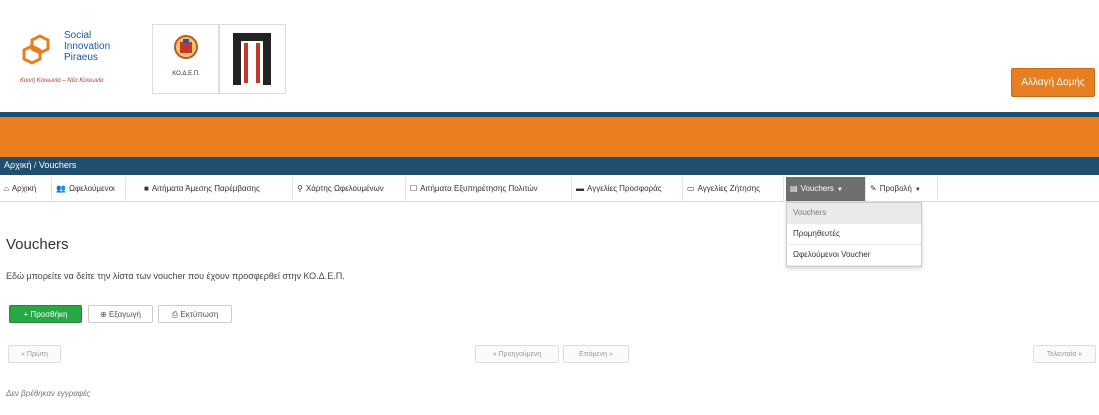  Describe the element at coordinates (414, 188) in the screenshot. I see `document-icon: ☐` at that location.